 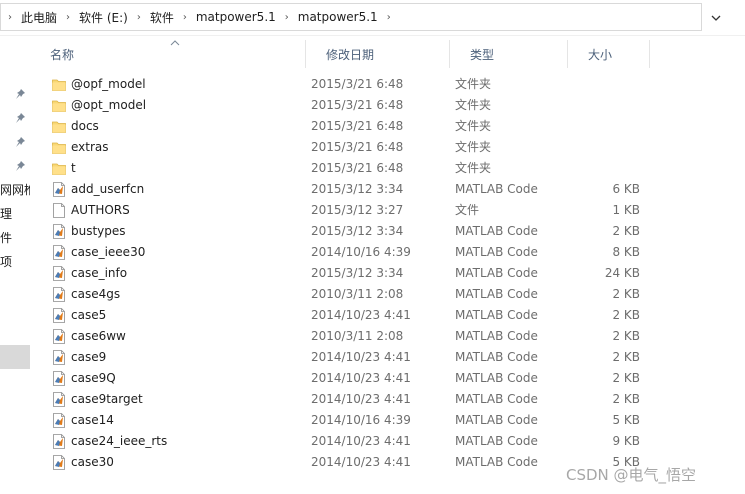 I want to click on column-header-type: 类型, so click(x=509, y=54).